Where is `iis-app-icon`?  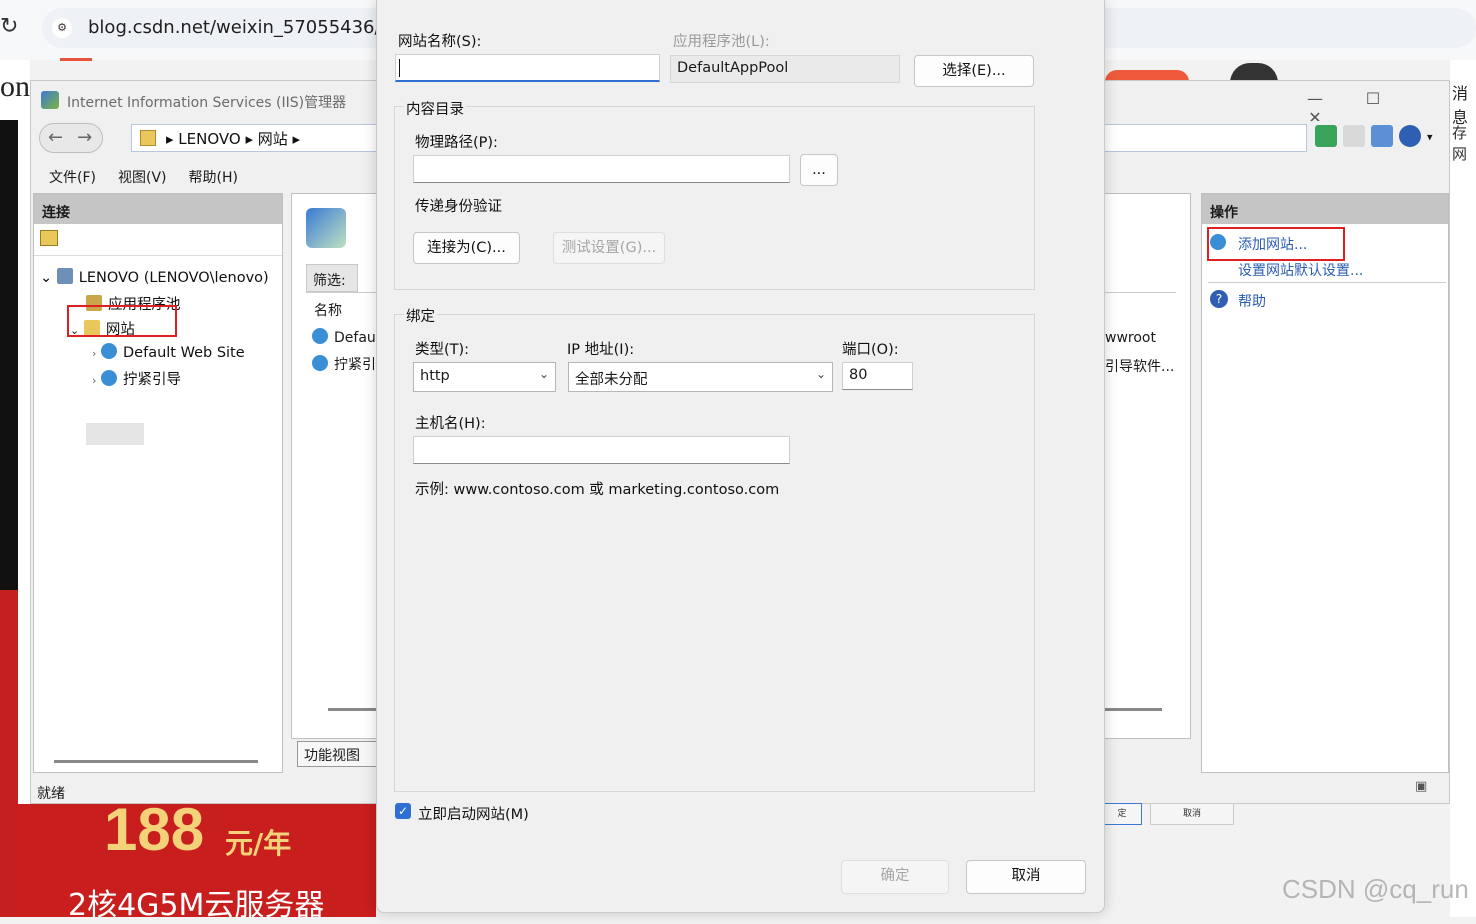 iis-app-icon is located at coordinates (50, 100).